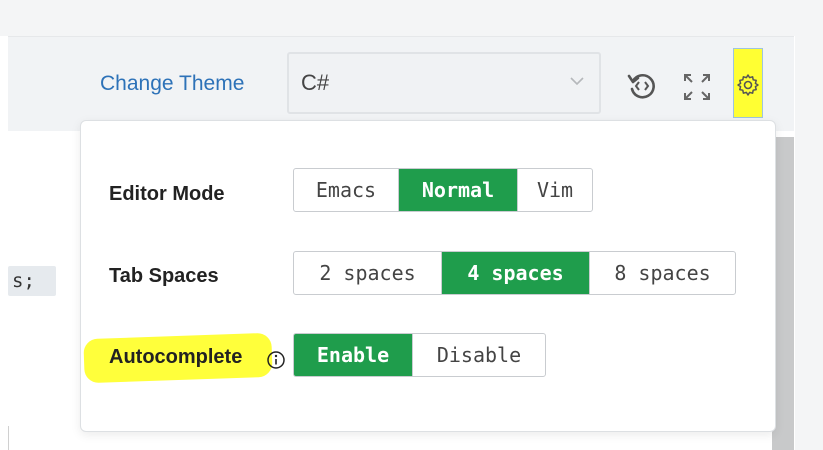 The height and width of the screenshot is (450, 823). I want to click on editor-mode-toggle: Emacs Normal Vim, so click(443, 190).